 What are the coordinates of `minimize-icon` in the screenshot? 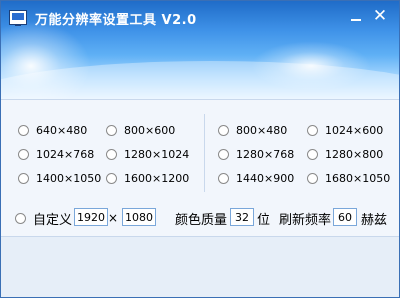 It's located at (356, 20).